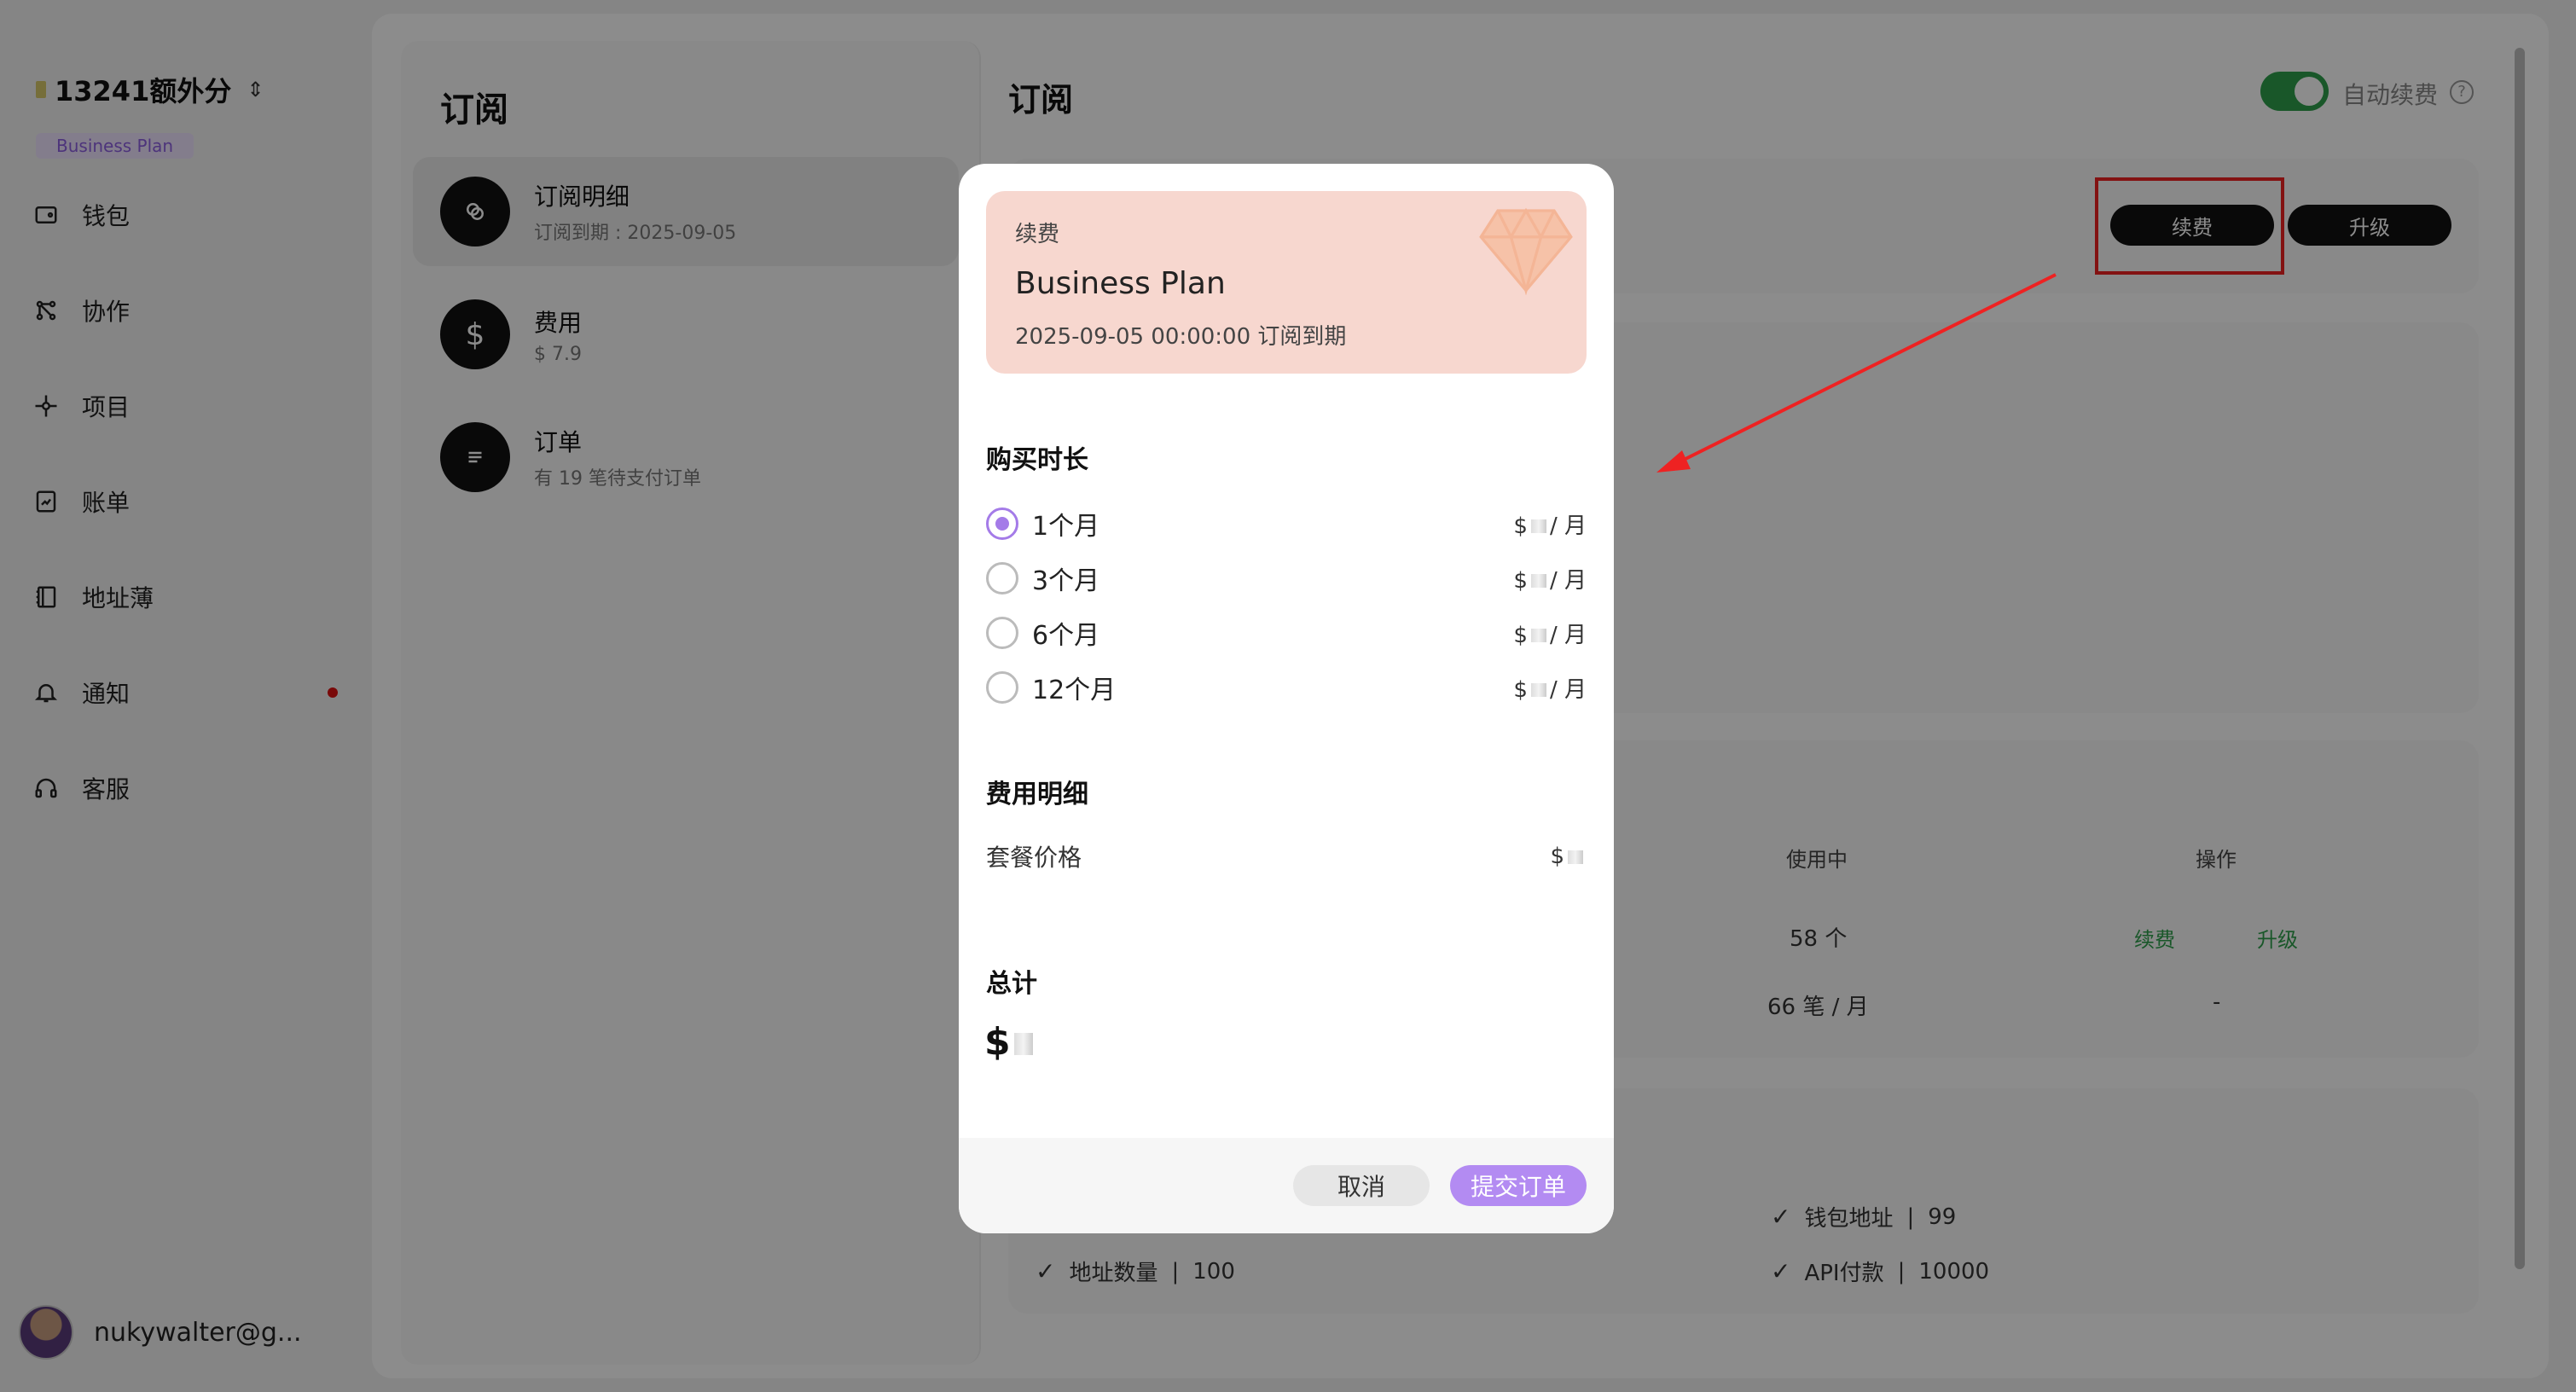  I want to click on submit-order-button: 提交订单, so click(1518, 1185).